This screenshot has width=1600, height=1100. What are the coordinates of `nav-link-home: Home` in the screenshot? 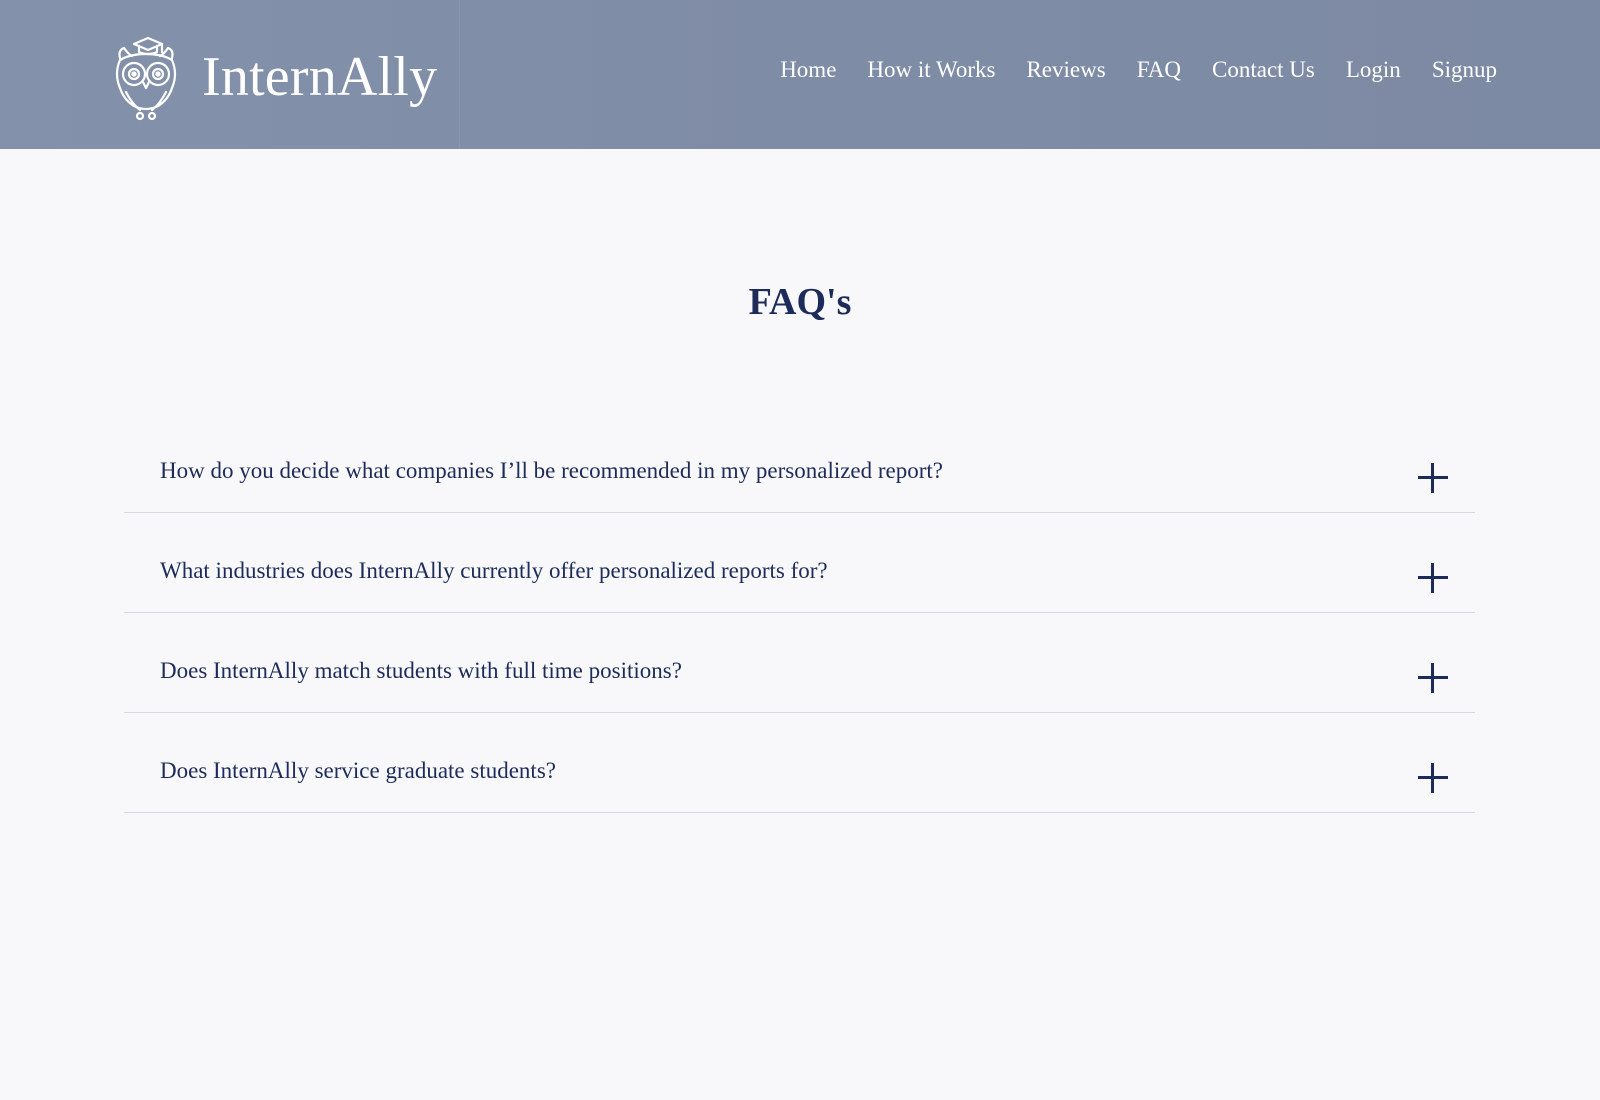 It's located at (808, 69).